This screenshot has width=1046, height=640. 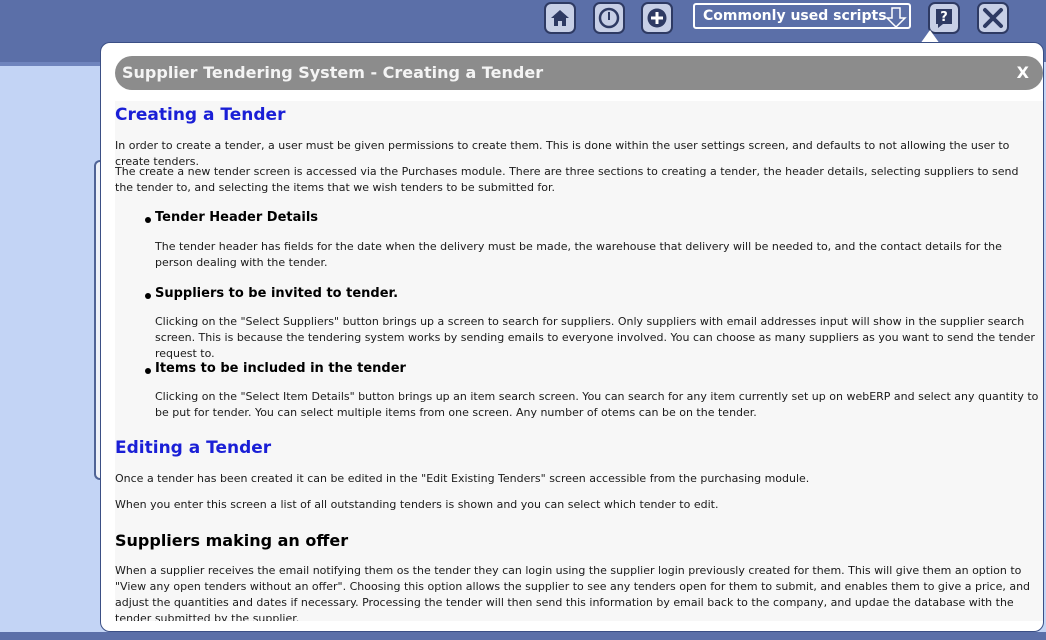 I want to click on commonly-used-scripts-select: Commonly used scripts, so click(x=802, y=16).